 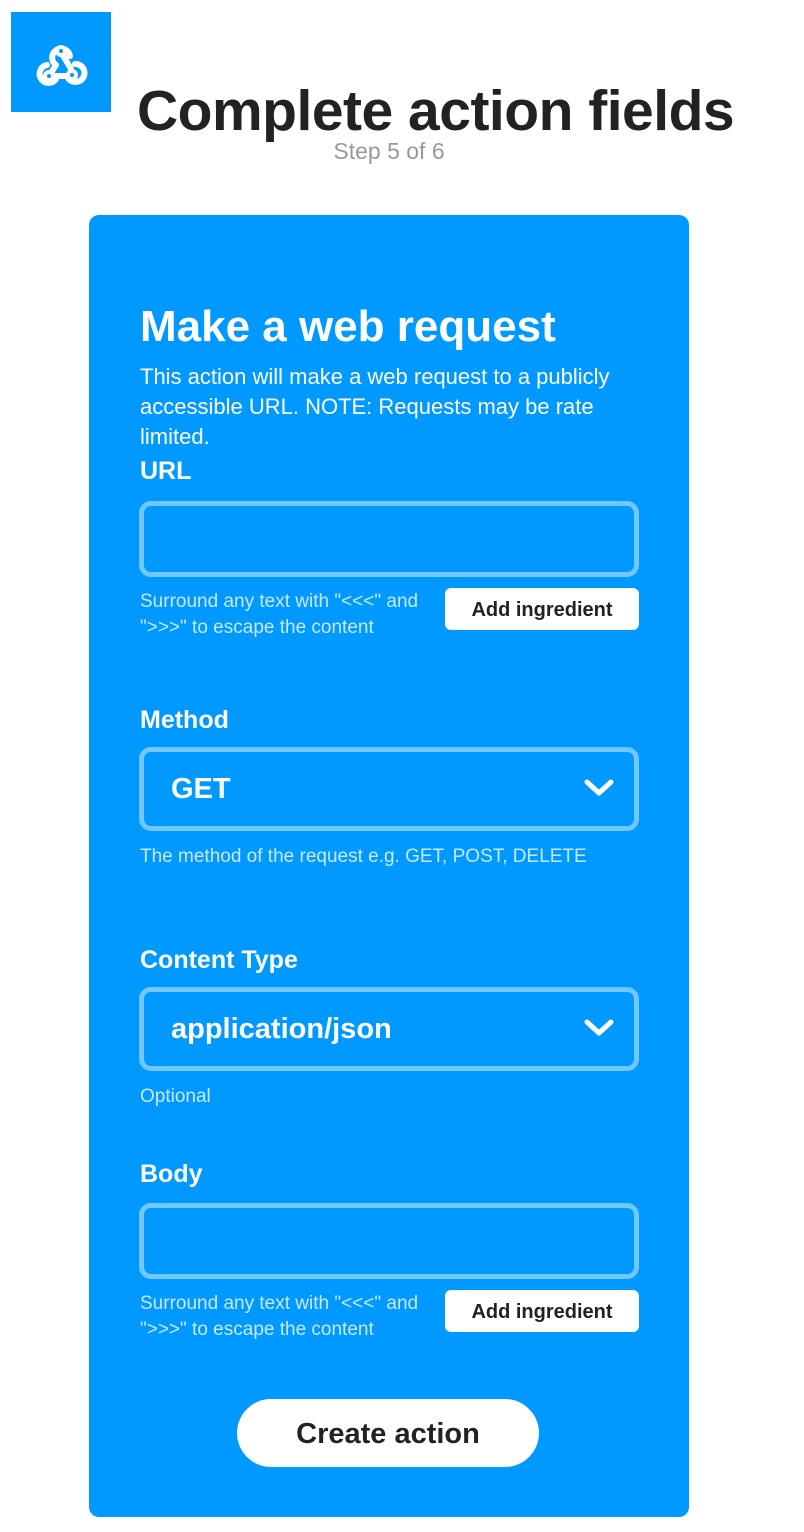 I want to click on method-selected-value: GET, so click(x=201, y=789).